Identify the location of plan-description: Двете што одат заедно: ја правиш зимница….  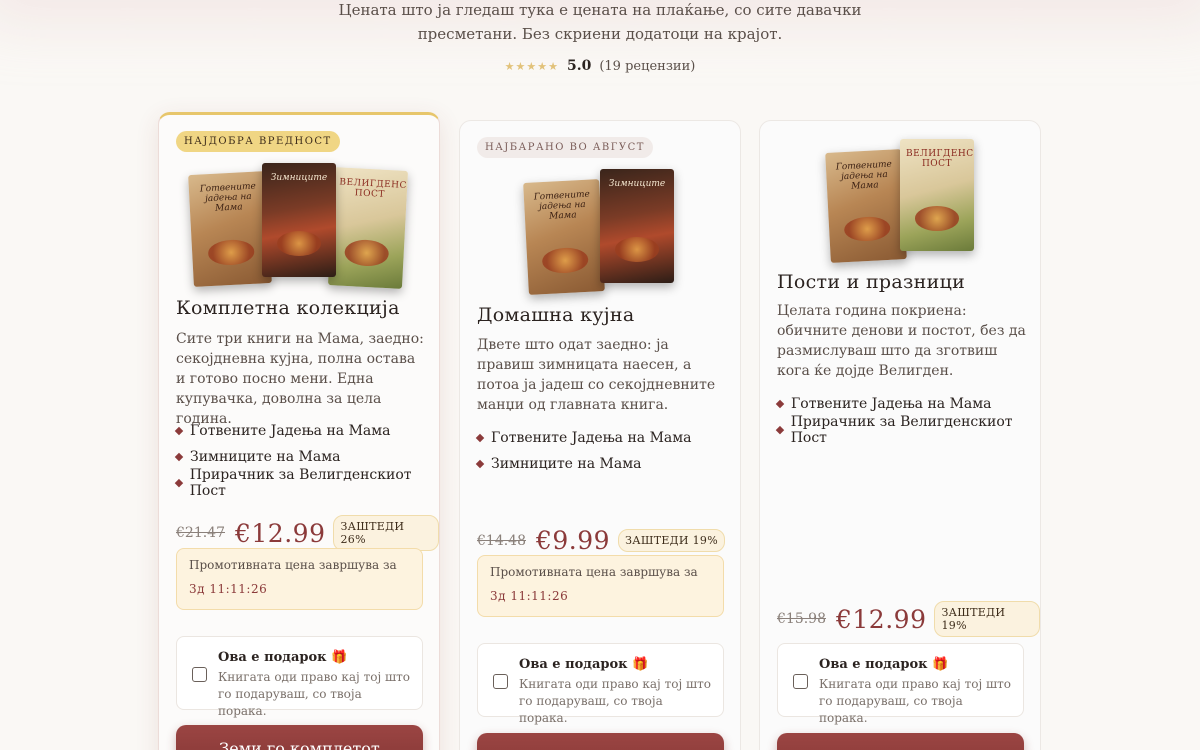
(596, 375).